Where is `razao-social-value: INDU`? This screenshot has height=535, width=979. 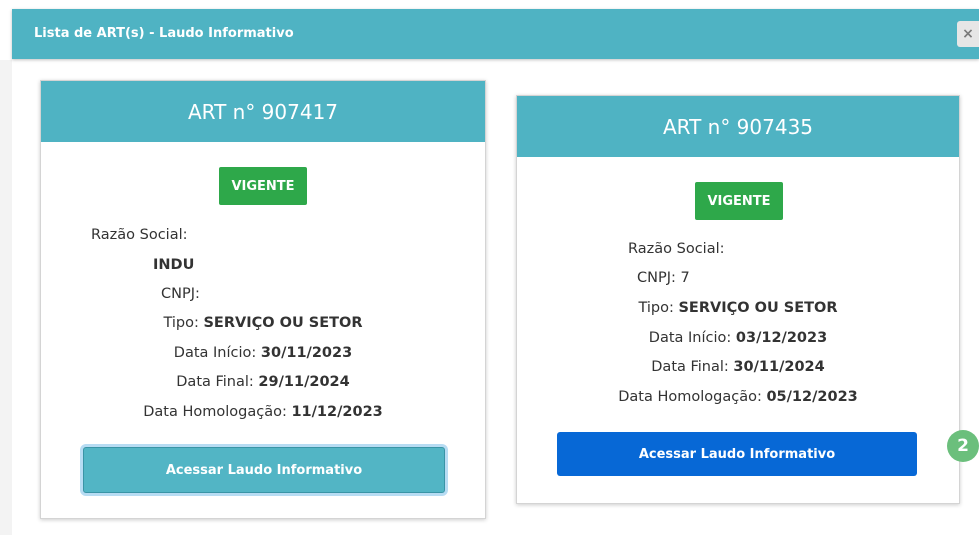 razao-social-value: INDU is located at coordinates (174, 265).